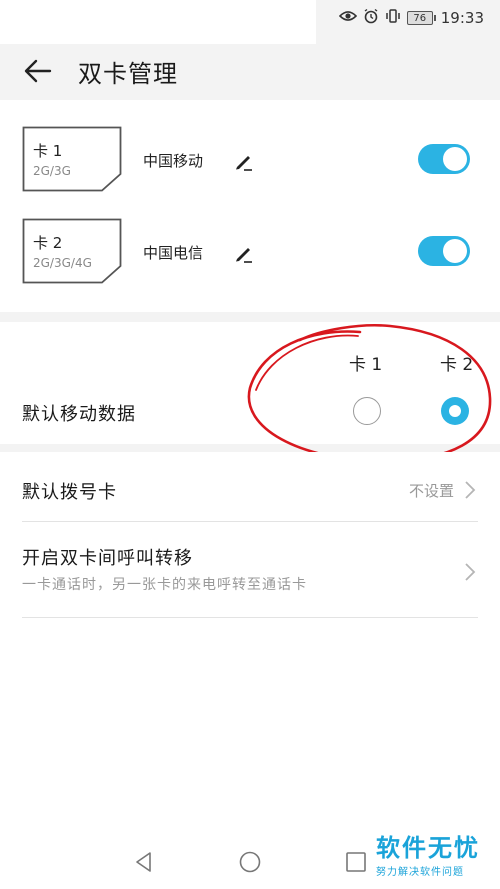 The image size is (500, 889). I want to click on page-title: 双卡管理, so click(128, 74).